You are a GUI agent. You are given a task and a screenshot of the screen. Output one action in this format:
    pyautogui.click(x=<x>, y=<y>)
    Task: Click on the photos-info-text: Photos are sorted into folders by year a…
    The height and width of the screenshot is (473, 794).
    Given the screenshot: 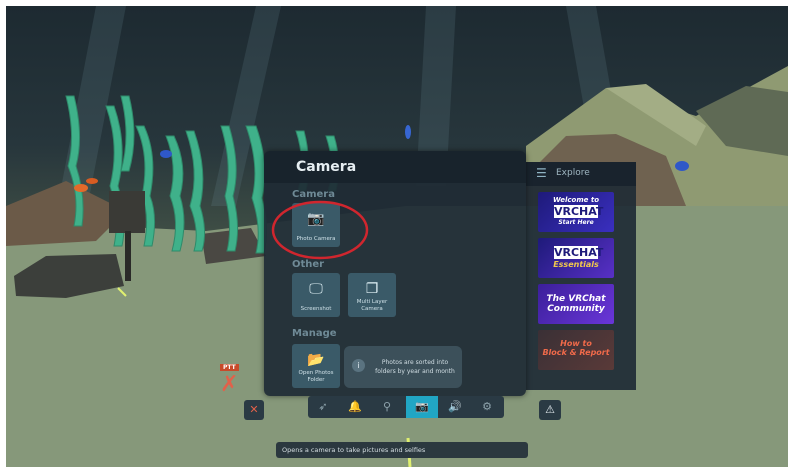 What is the action you would take?
    pyautogui.click(x=415, y=367)
    